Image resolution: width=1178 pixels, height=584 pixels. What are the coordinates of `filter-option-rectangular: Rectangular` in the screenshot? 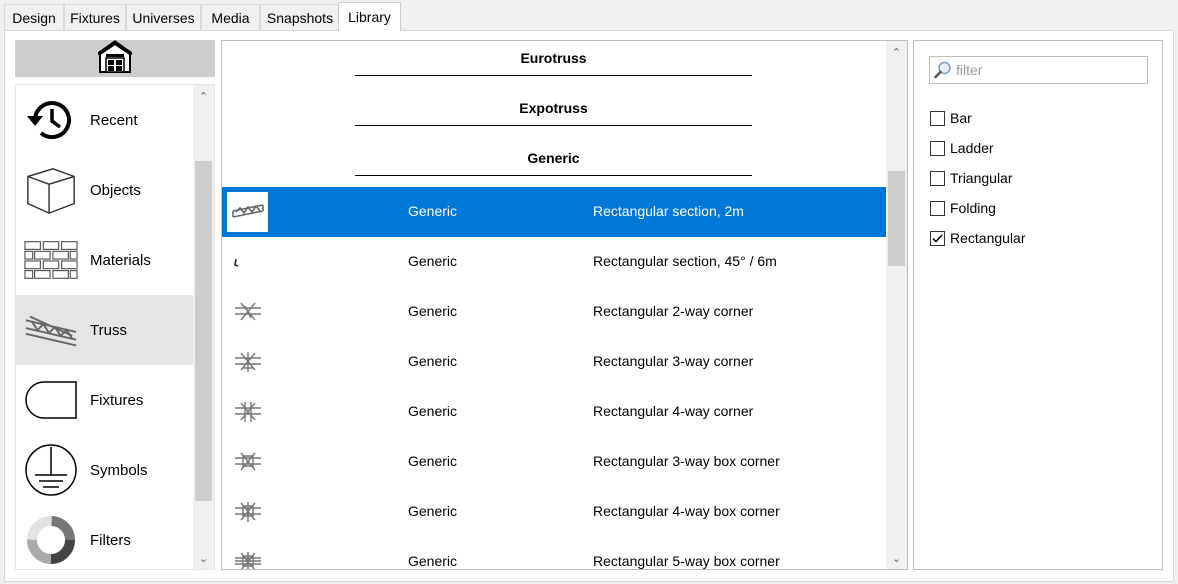 It's located at (978, 238).